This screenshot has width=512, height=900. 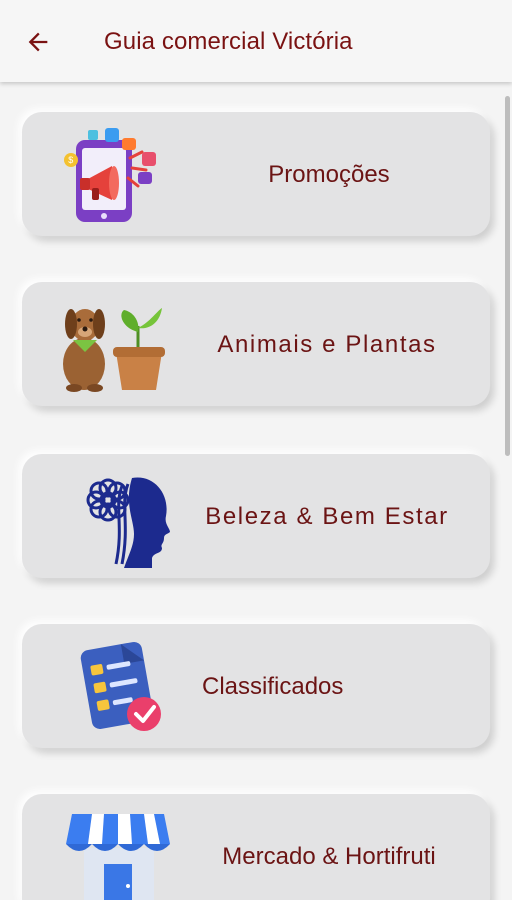 I want to click on scrollbar, so click(x=507, y=276).